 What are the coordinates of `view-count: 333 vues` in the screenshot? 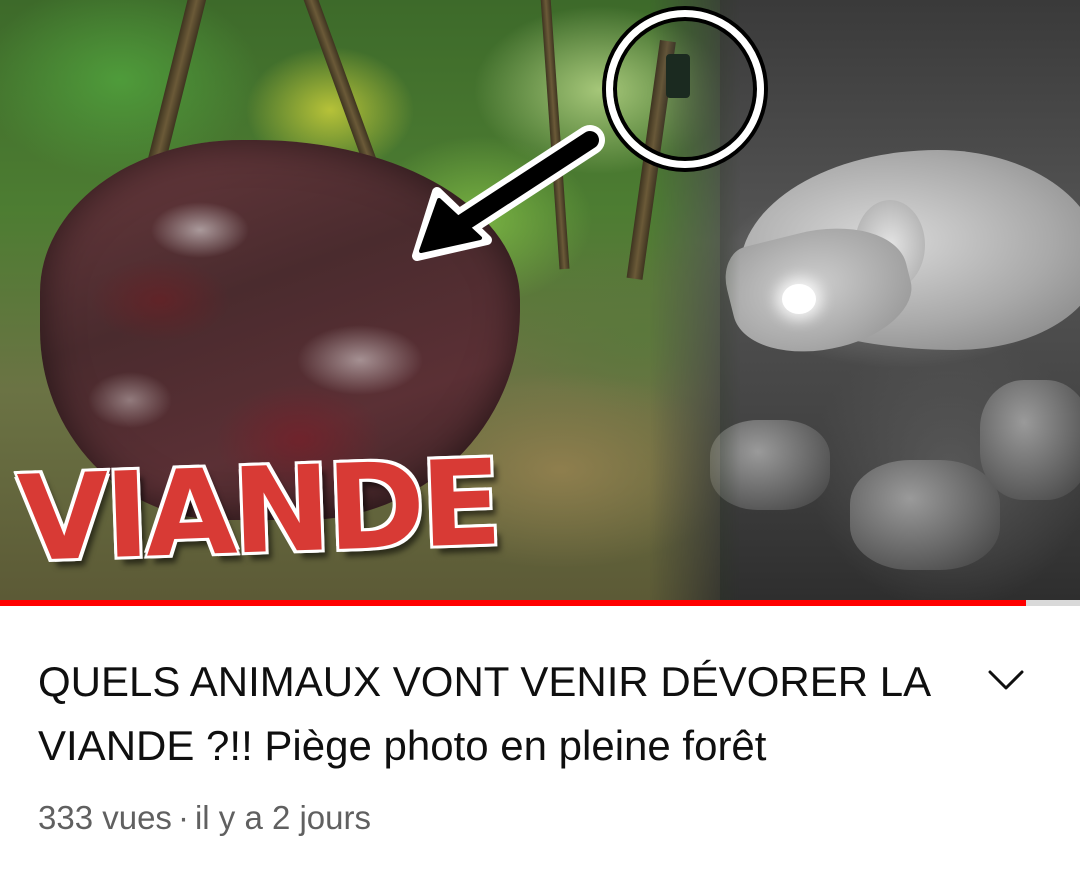 It's located at (105, 817).